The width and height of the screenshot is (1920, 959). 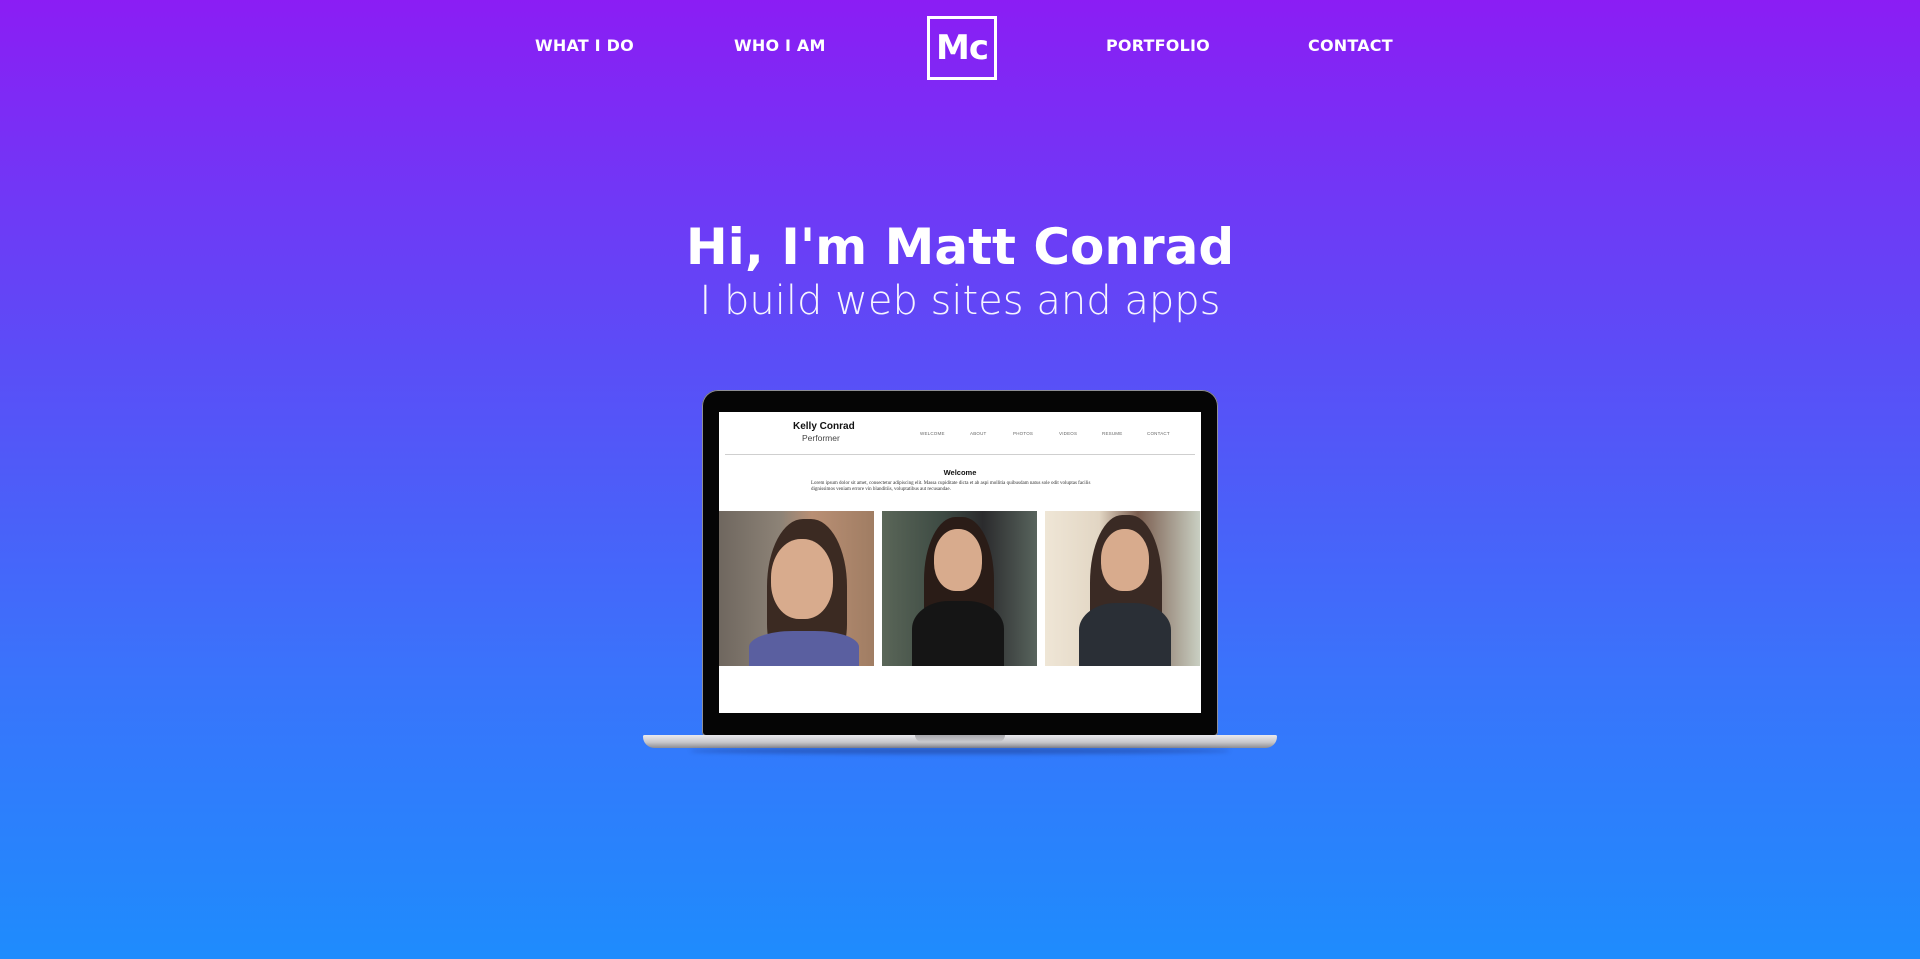 I want to click on site-logo: Mc, so click(x=962, y=48).